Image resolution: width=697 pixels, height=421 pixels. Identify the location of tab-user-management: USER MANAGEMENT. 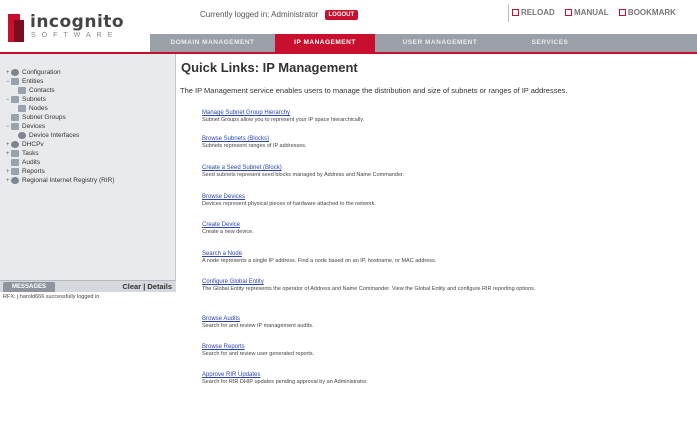
(440, 43).